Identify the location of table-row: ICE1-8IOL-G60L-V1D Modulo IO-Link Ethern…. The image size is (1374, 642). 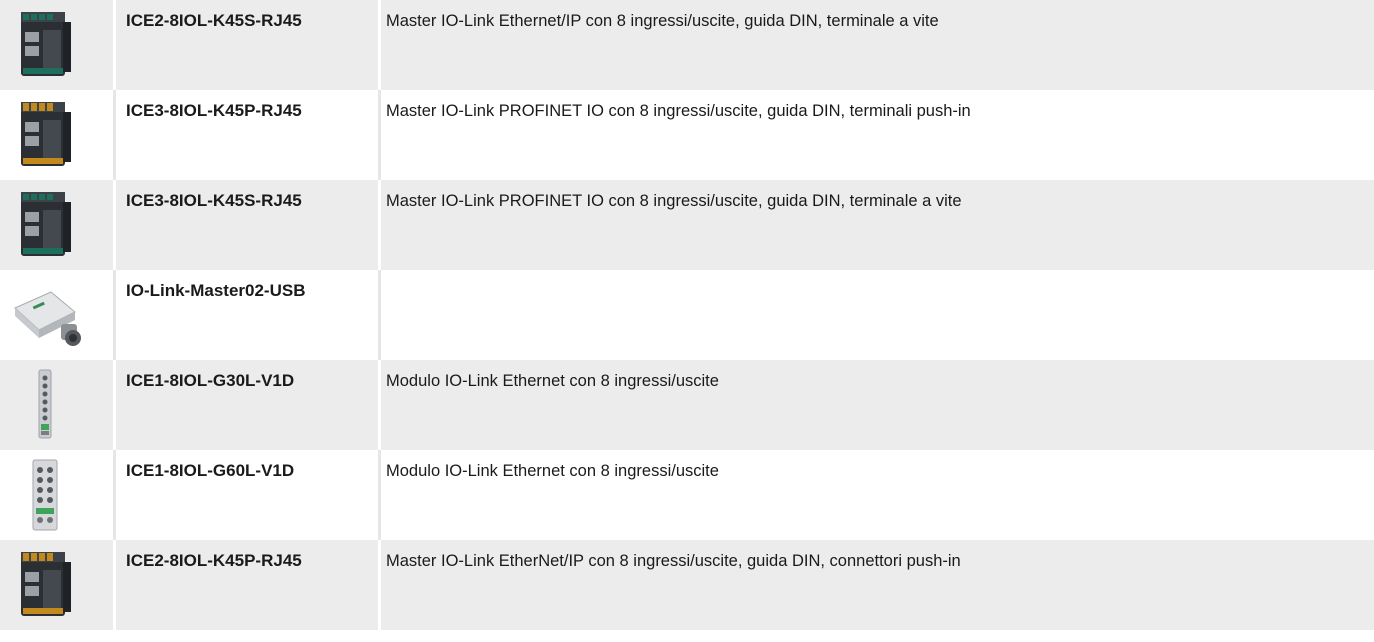
(687, 495).